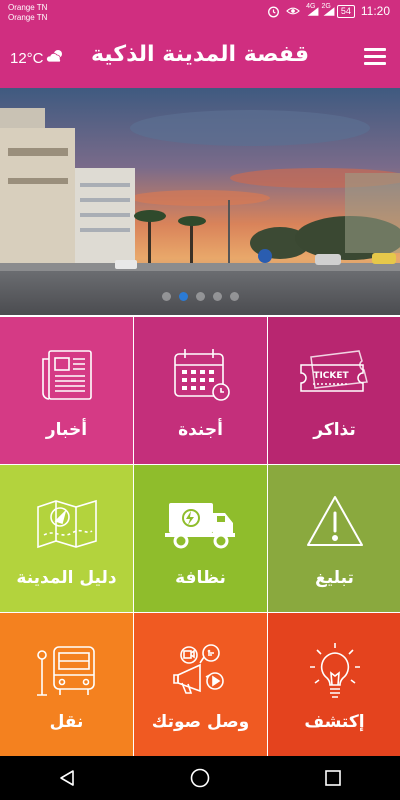 The width and height of the screenshot is (400, 800). I want to click on back-button, so click(67, 778).